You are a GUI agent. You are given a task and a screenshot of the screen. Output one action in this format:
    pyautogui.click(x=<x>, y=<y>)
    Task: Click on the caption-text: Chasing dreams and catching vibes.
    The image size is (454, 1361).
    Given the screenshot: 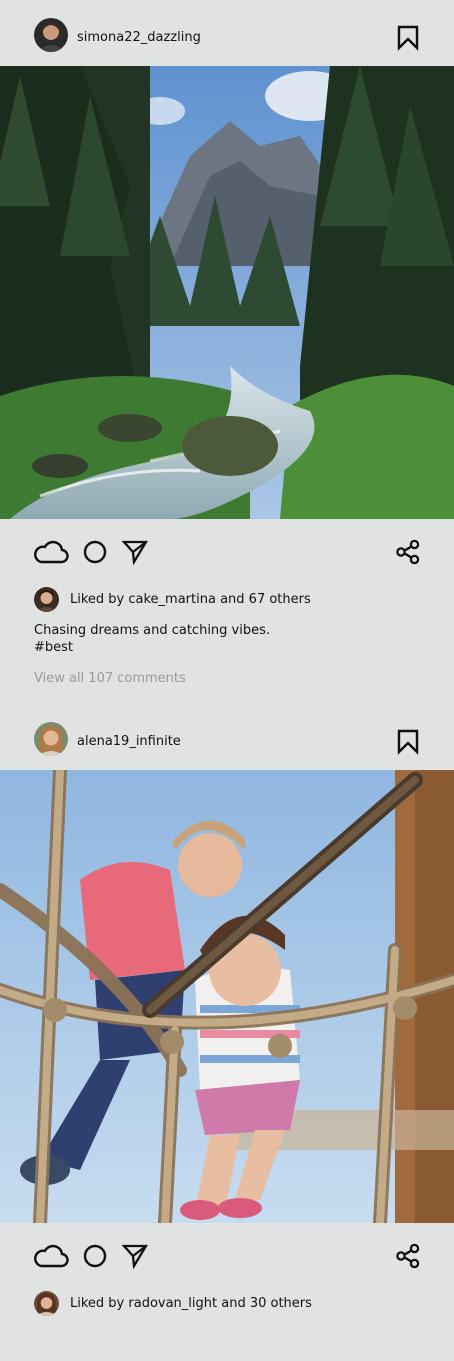 What is the action you would take?
    pyautogui.click(x=152, y=630)
    